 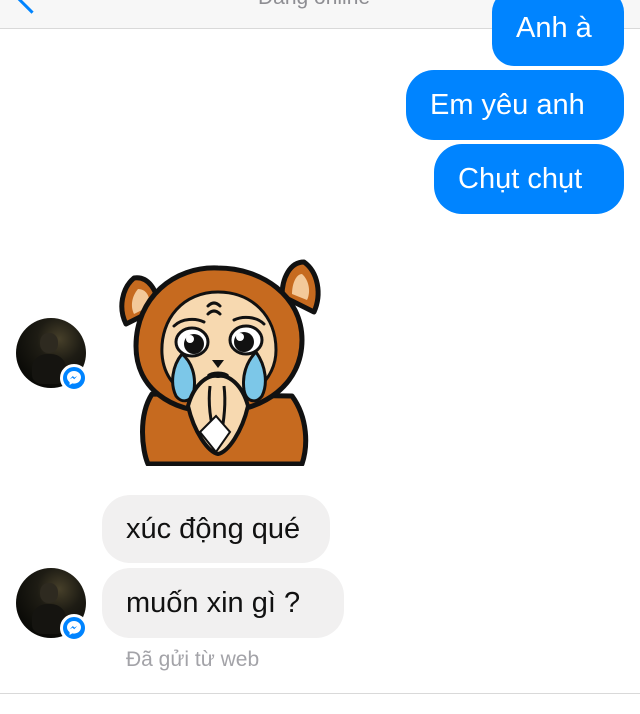 I want to click on incoming-message: xúc động qué, so click(x=216, y=529).